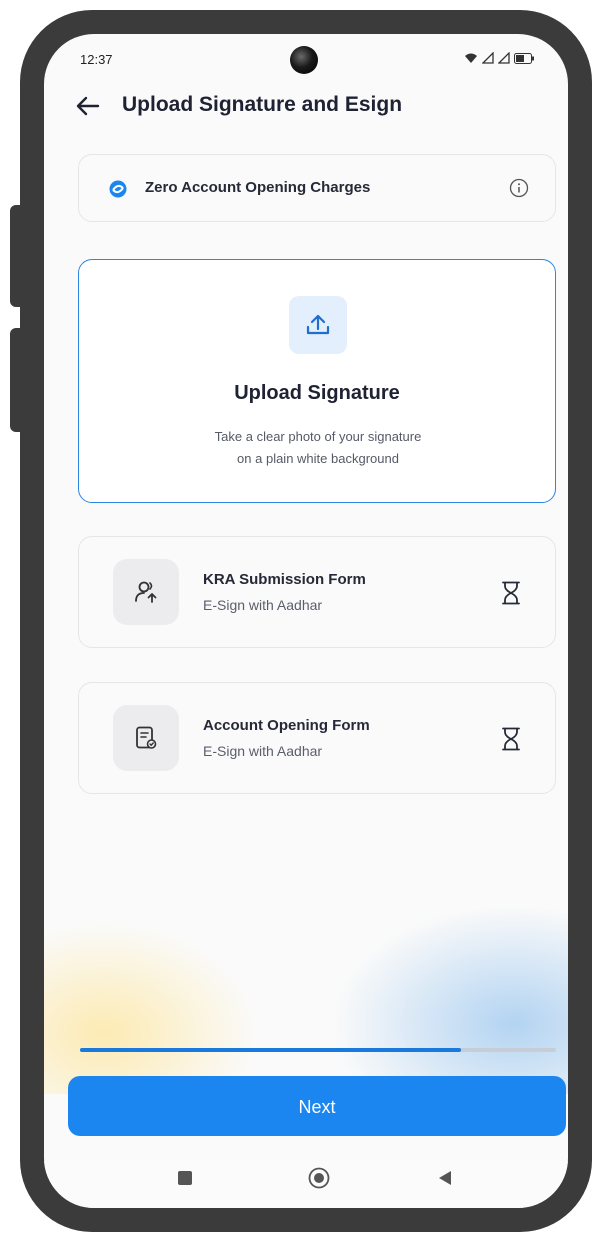 The image size is (610, 1242). I want to click on system-back-button, so click(445, 1178).